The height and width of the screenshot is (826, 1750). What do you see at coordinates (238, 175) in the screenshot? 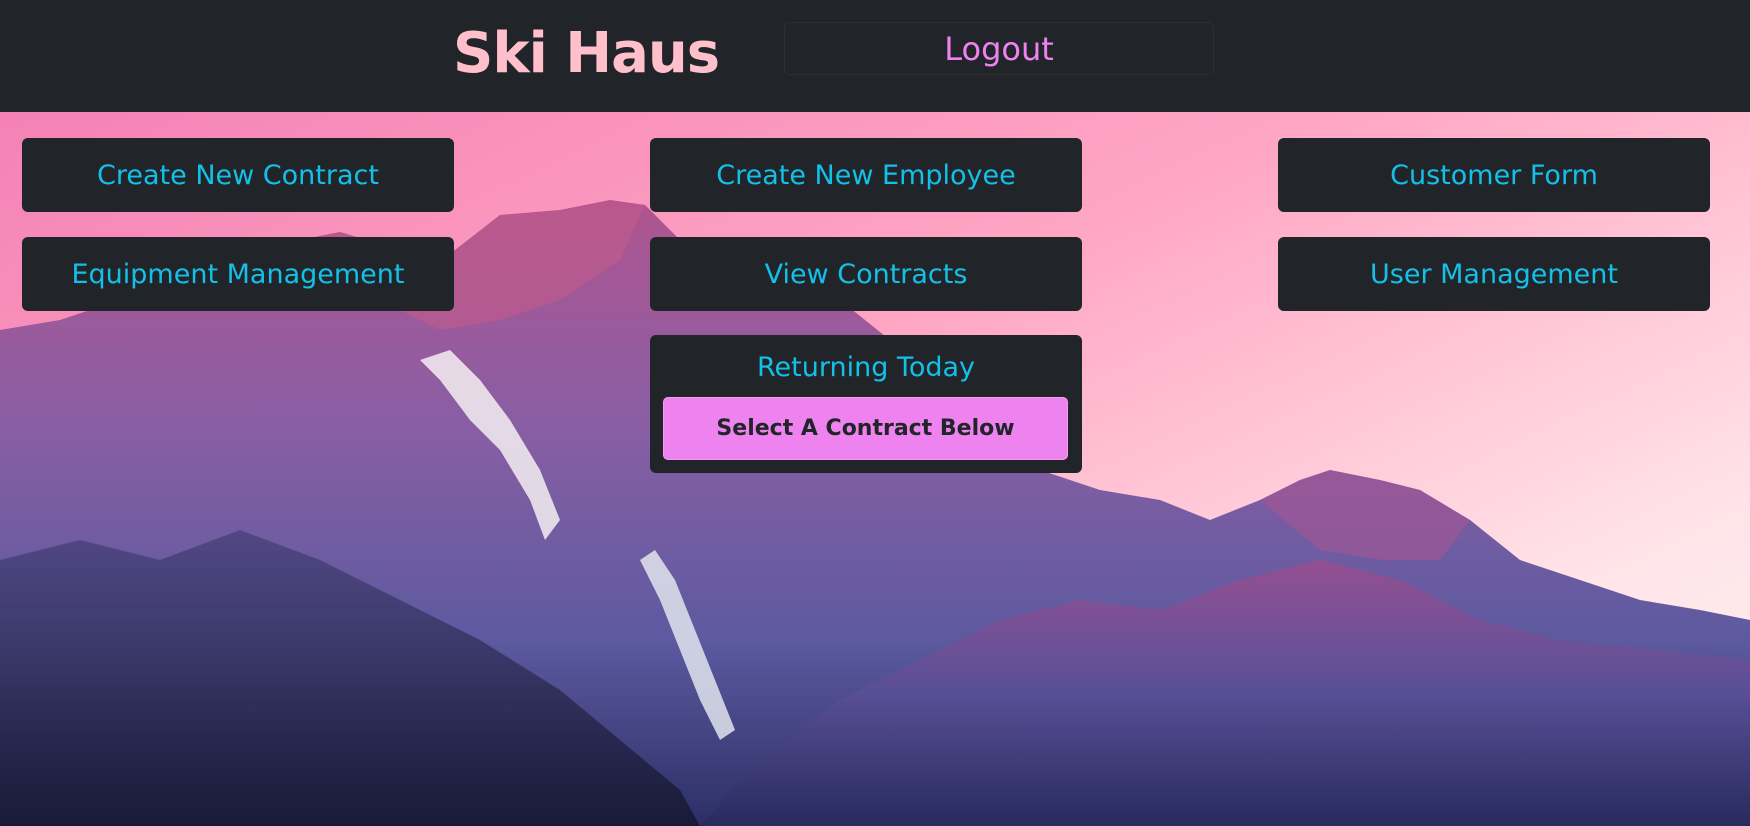
I see `create-new-contract-button: Create New Contract` at bounding box center [238, 175].